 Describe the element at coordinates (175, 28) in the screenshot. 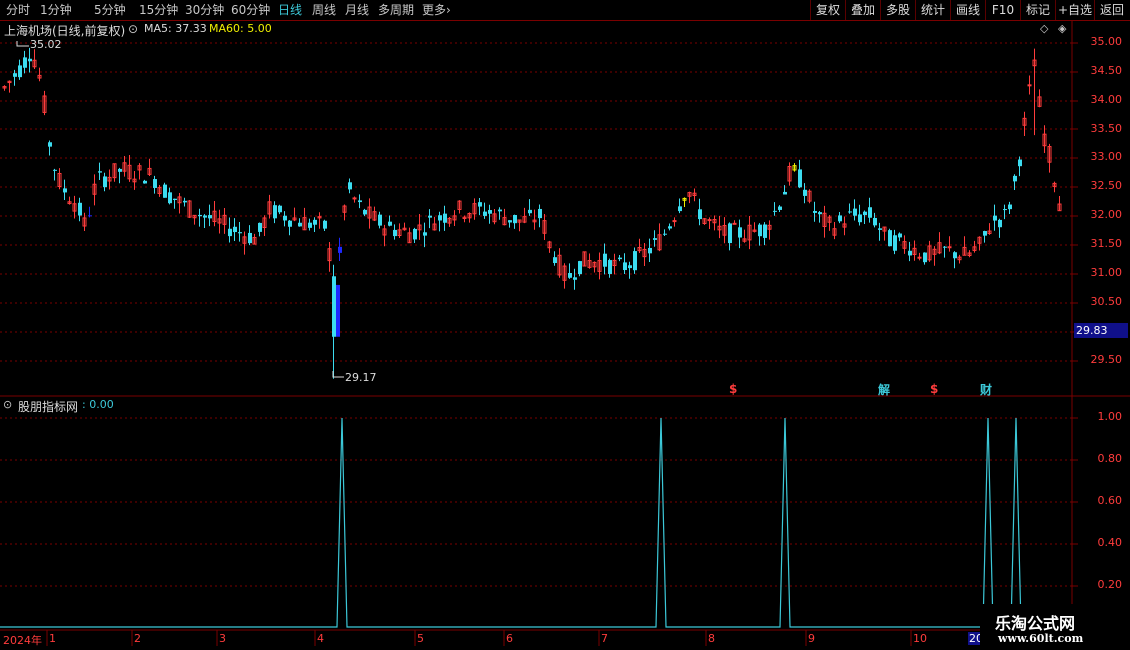

I see `ma5-label: MA5: 37.33` at that location.